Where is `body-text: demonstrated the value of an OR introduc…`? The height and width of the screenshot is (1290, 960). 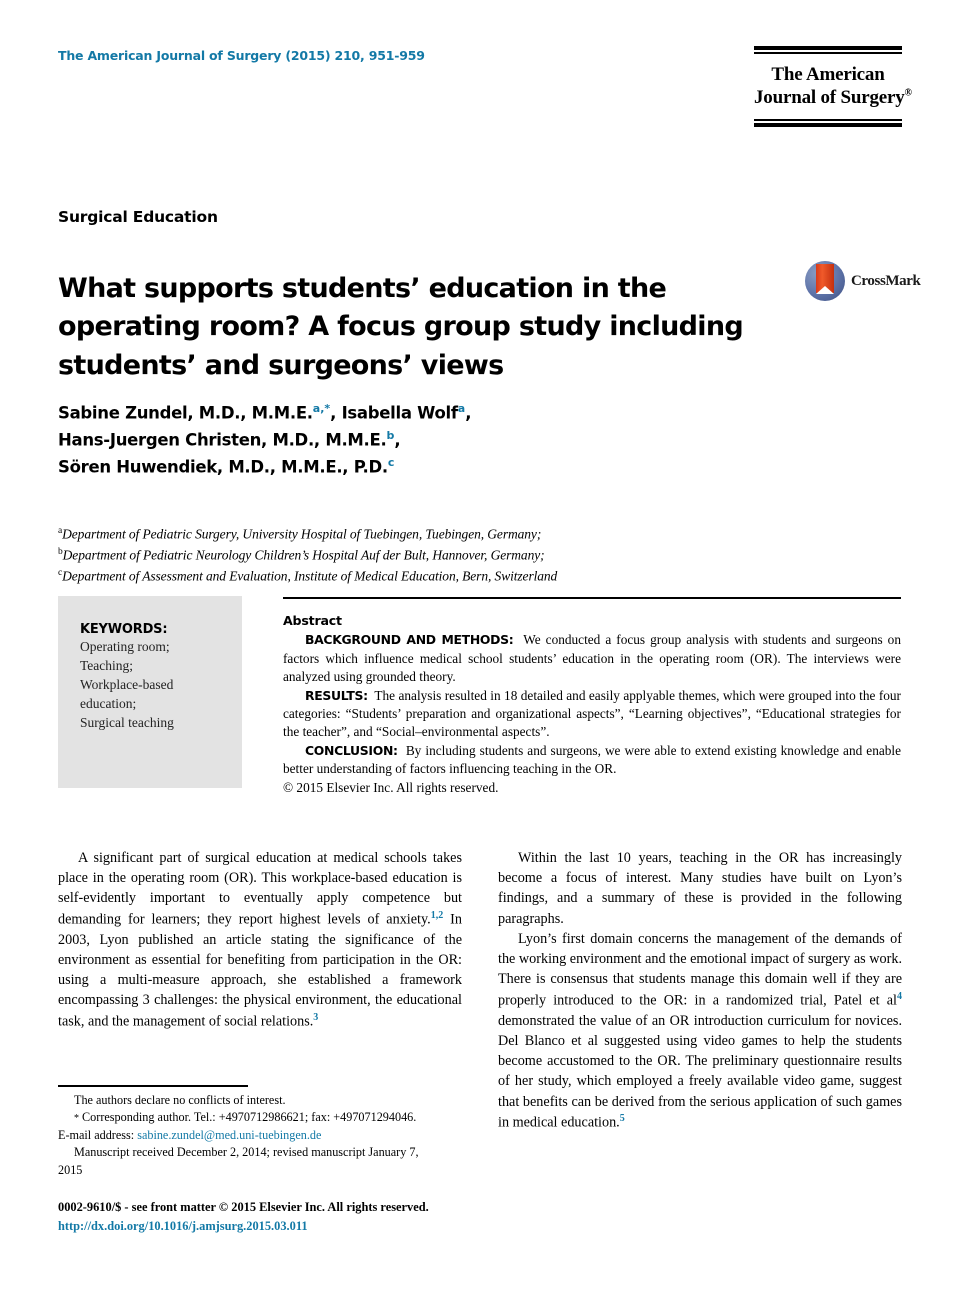
body-text: demonstrated the value of an OR introduc… is located at coordinates (700, 1071).